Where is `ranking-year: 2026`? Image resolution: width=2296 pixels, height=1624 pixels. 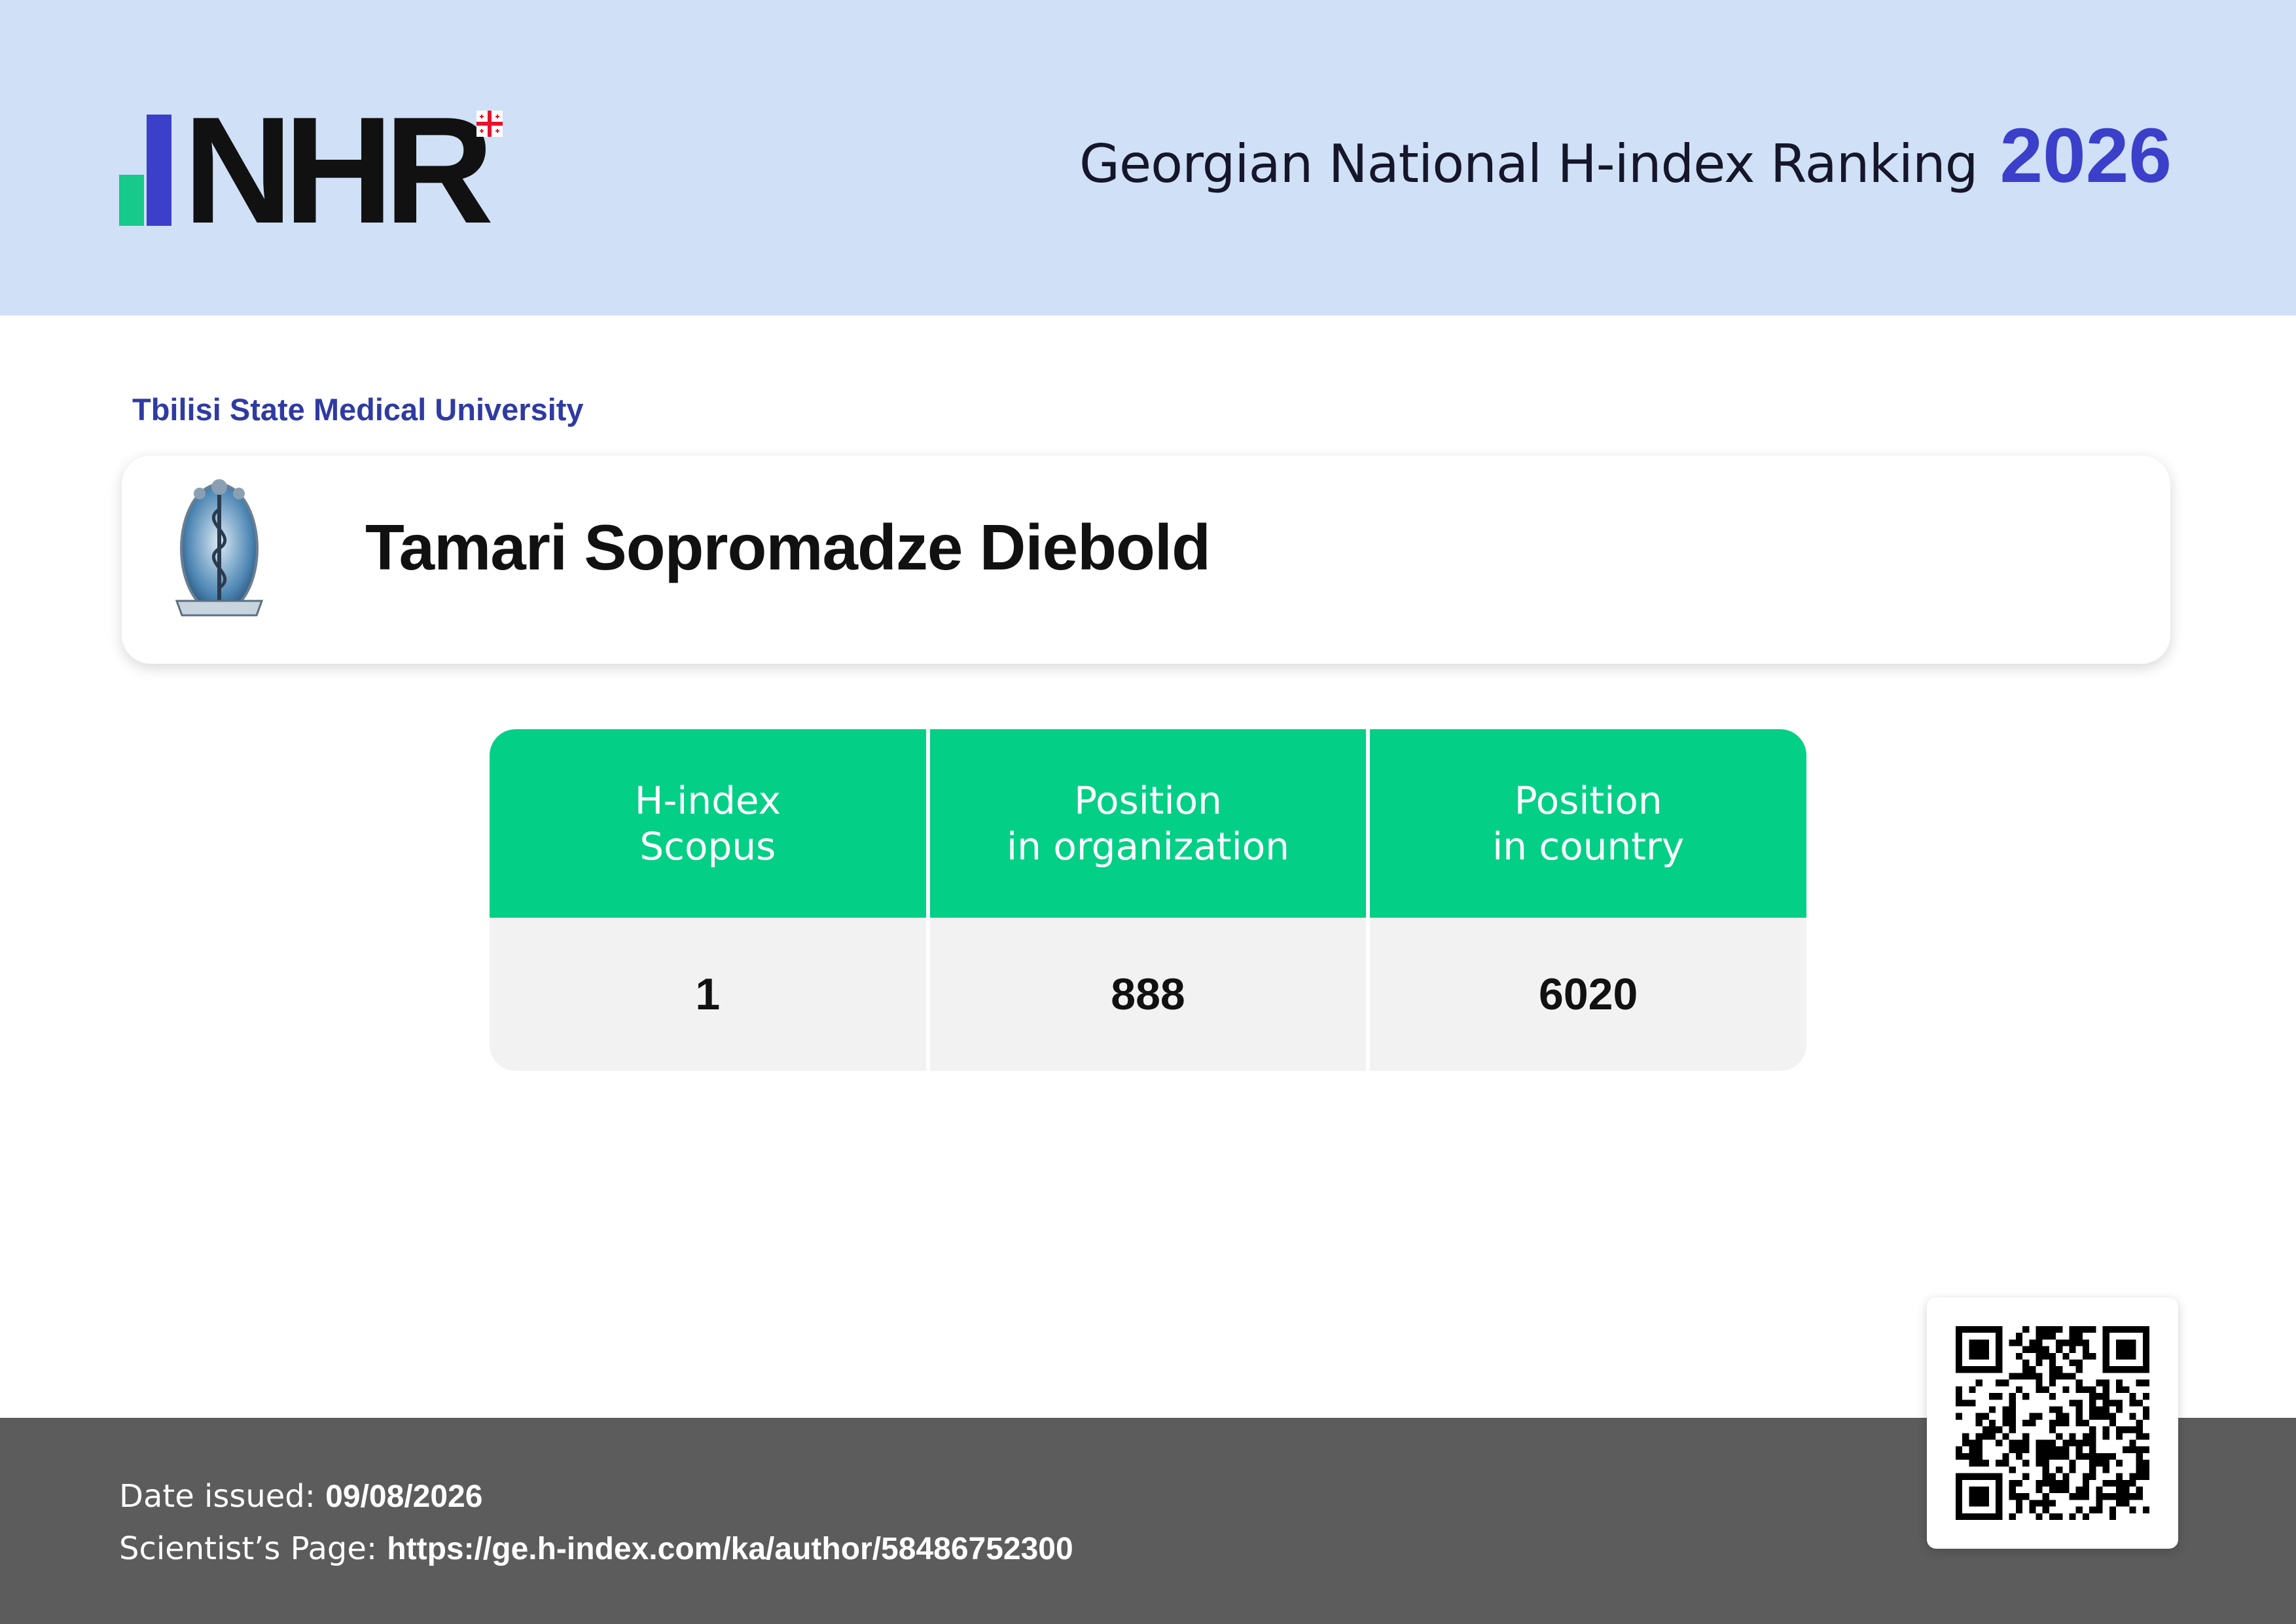 ranking-year: 2026 is located at coordinates (2086, 156).